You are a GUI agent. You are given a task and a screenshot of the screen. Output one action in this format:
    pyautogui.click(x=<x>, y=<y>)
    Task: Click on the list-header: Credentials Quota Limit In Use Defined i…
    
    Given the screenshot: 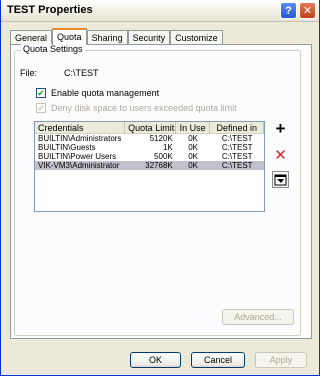 What is the action you would take?
    pyautogui.click(x=149, y=128)
    